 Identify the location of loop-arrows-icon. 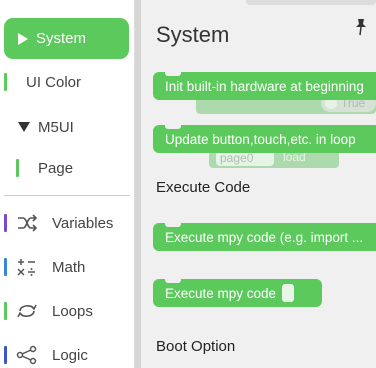
(27, 311).